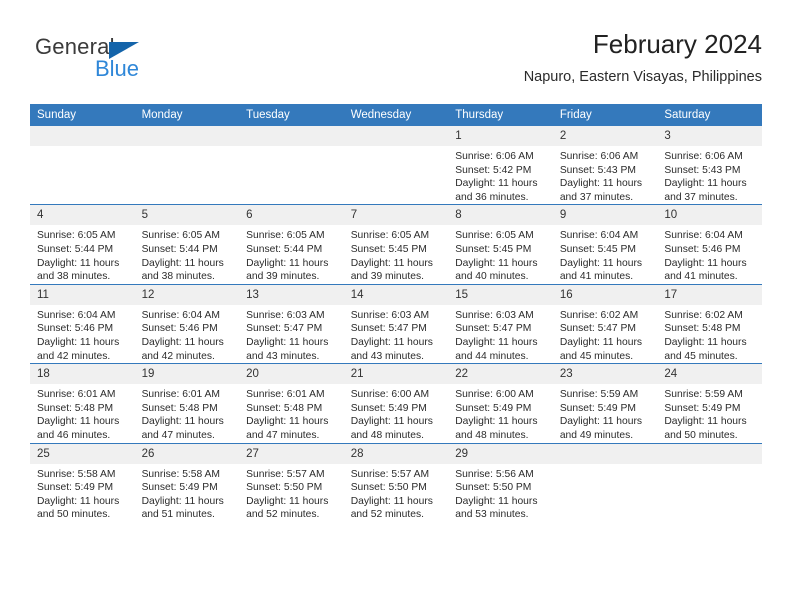 The width and height of the screenshot is (792, 612). I want to click on day-daylight-line2-text: and 53 minutes., so click(492, 515).